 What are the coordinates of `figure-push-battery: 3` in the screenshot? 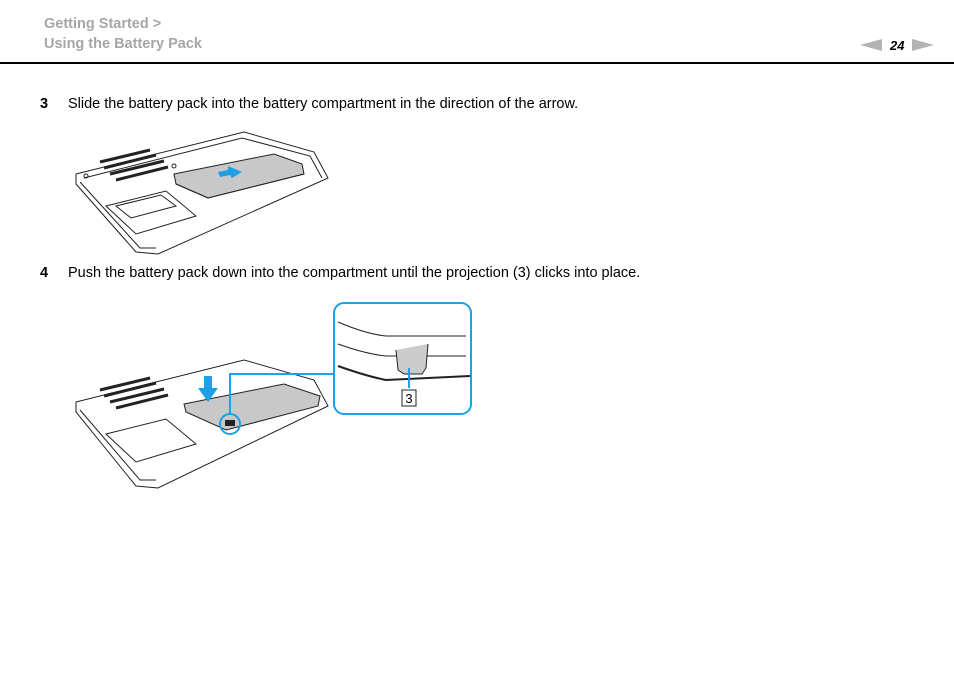 It's located at (273, 395).